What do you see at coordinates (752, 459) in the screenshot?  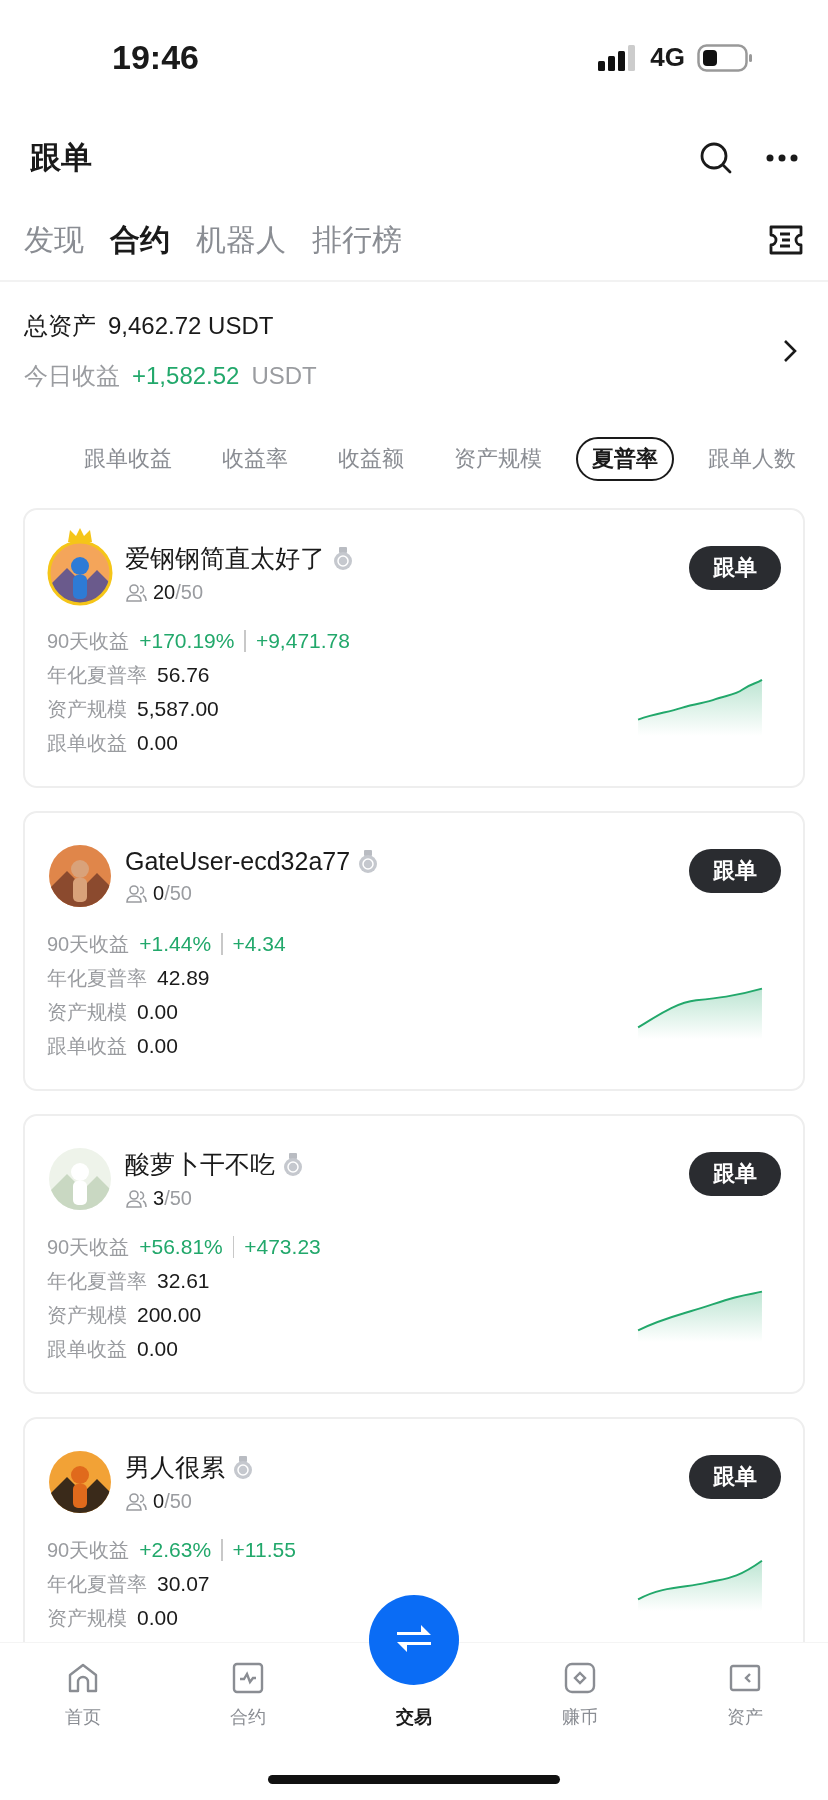 I see `sort-chip: 跟单人数` at bounding box center [752, 459].